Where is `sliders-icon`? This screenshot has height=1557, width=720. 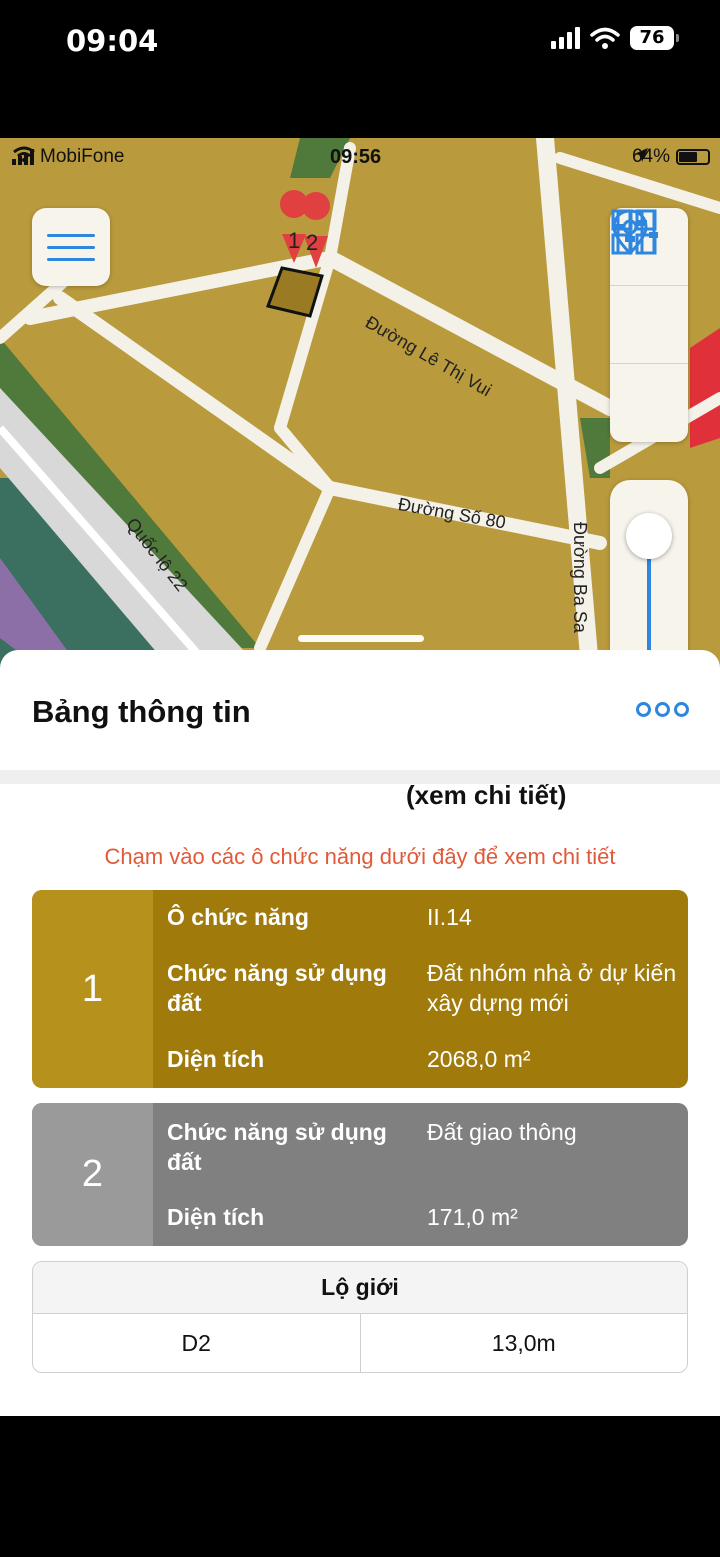
sliders-icon is located at coordinates (635, 232).